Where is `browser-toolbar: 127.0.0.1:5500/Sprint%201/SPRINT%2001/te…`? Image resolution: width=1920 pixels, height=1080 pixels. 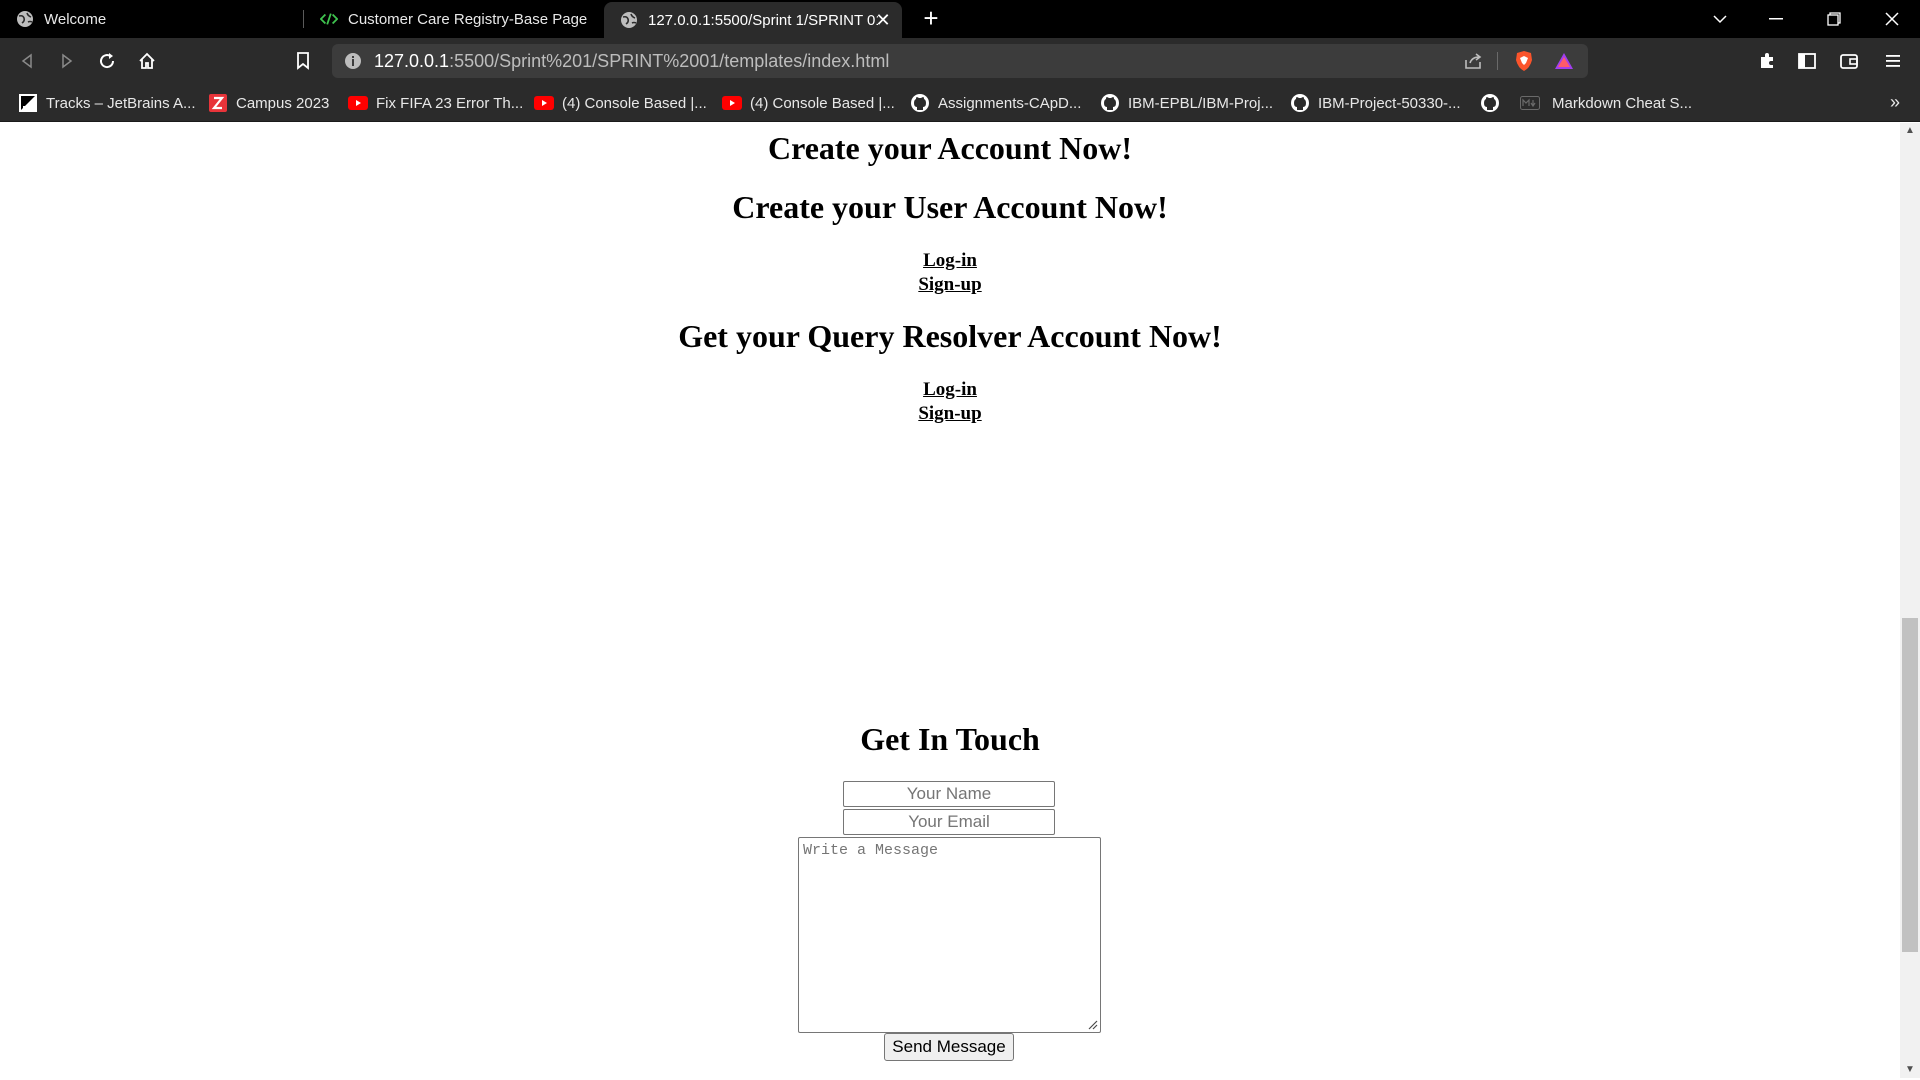 browser-toolbar: 127.0.0.1:5500/Sprint%201/SPRINT%2001/te… is located at coordinates (960, 61).